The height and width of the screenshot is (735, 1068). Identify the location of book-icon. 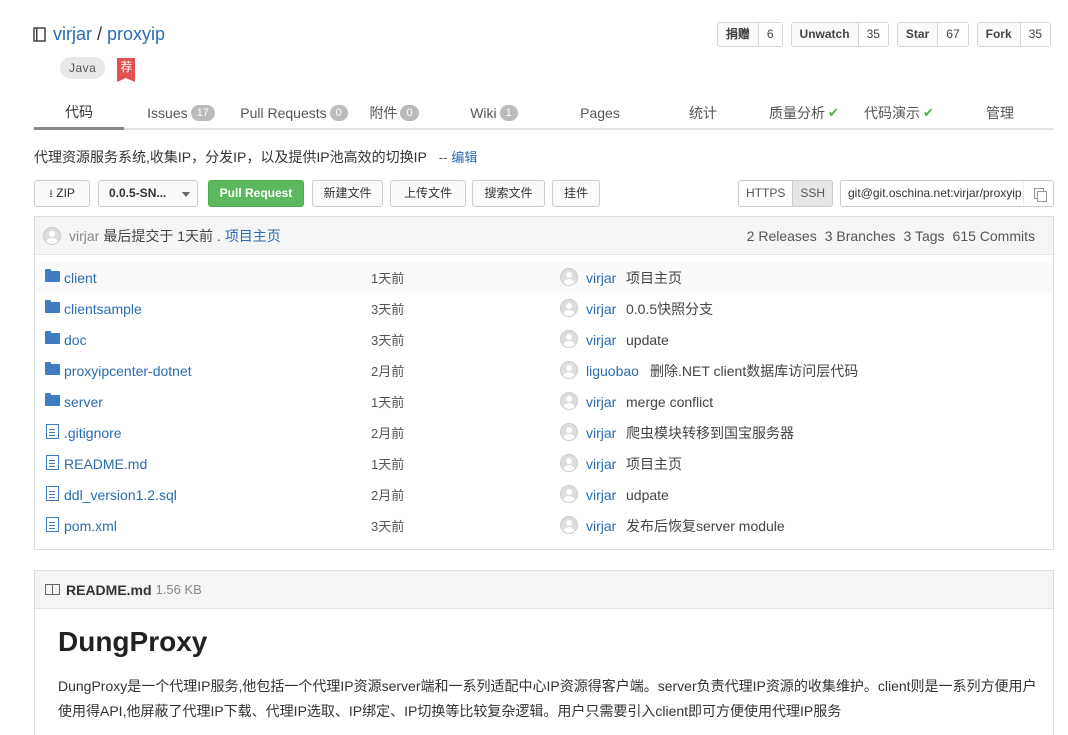
(52, 589).